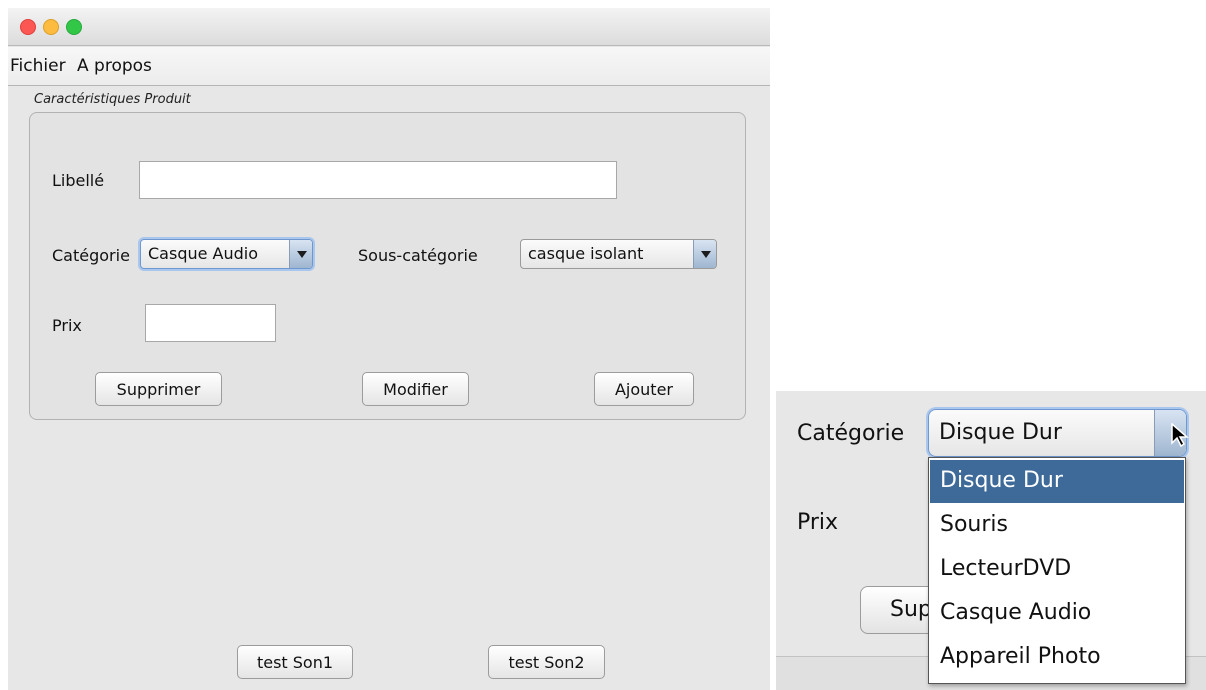 The image size is (1206, 690). I want to click on option-lecteurdvd: LecteurDVD, so click(1057, 569).